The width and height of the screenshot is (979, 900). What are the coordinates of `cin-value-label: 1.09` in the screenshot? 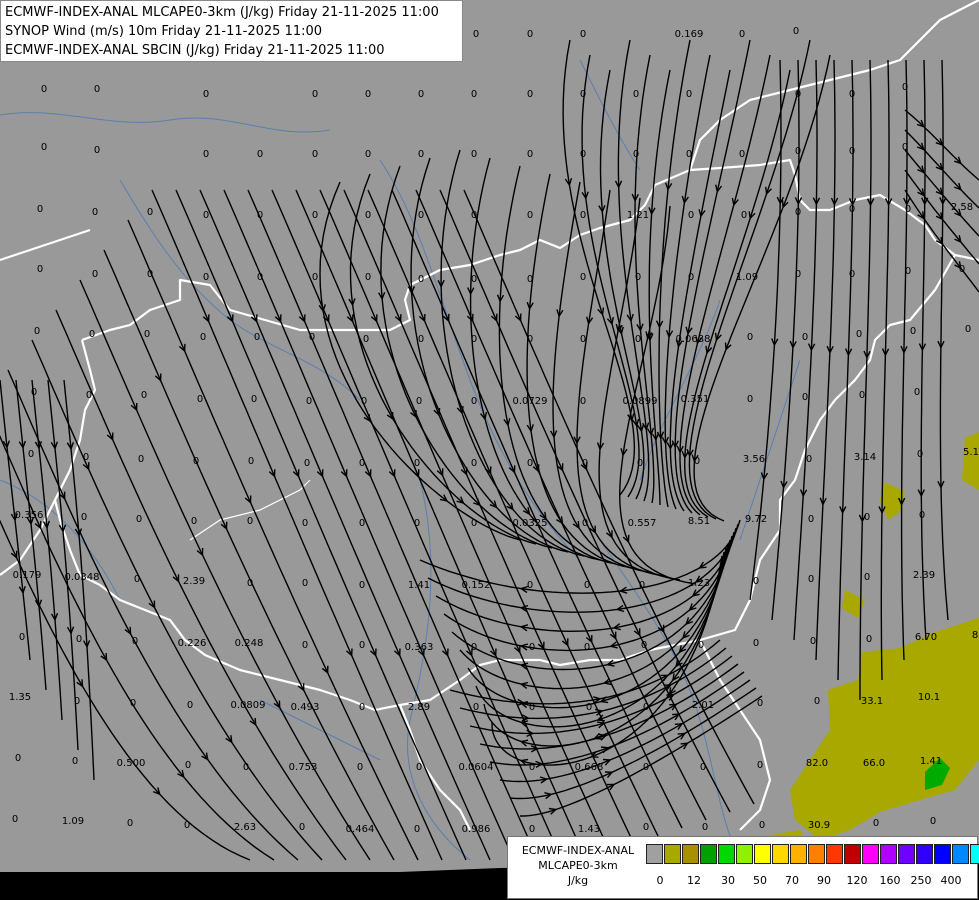 It's located at (747, 277).